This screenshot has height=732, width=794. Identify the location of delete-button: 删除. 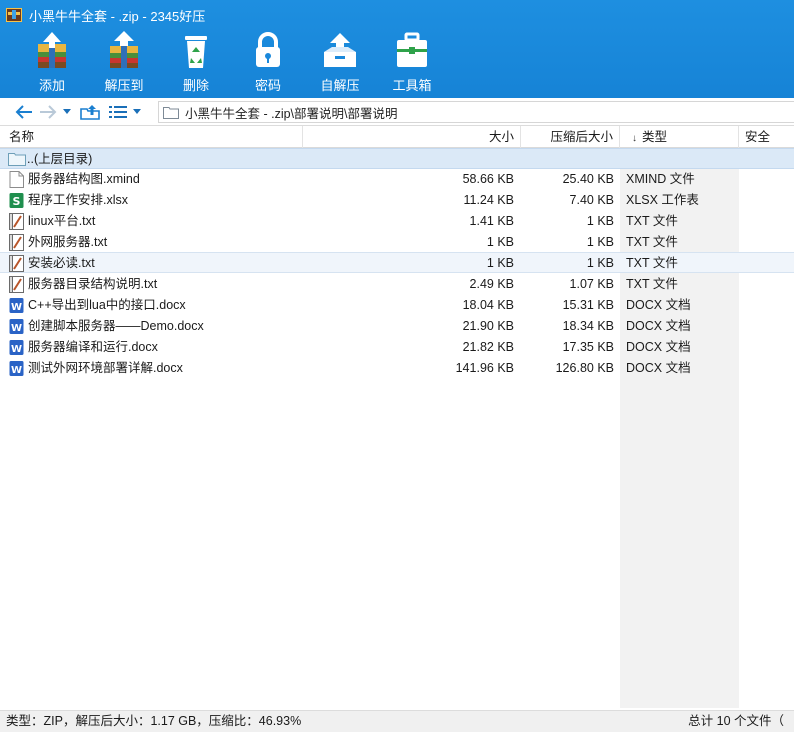
(196, 63).